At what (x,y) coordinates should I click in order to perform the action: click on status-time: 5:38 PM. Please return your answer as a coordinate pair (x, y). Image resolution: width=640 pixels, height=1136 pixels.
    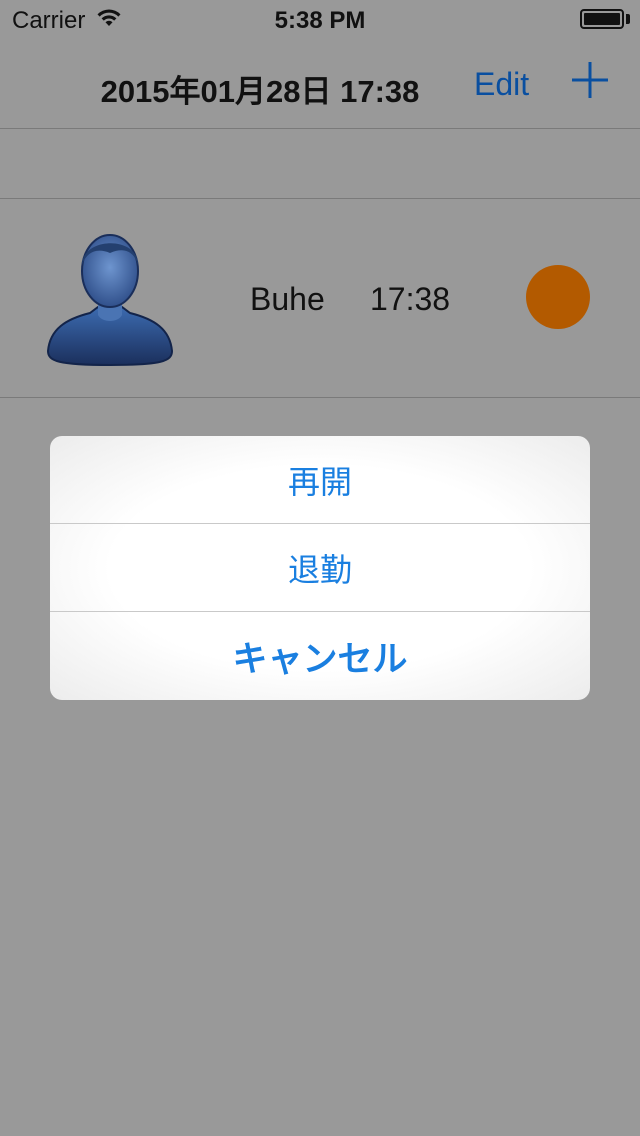
    Looking at the image, I should click on (320, 20).